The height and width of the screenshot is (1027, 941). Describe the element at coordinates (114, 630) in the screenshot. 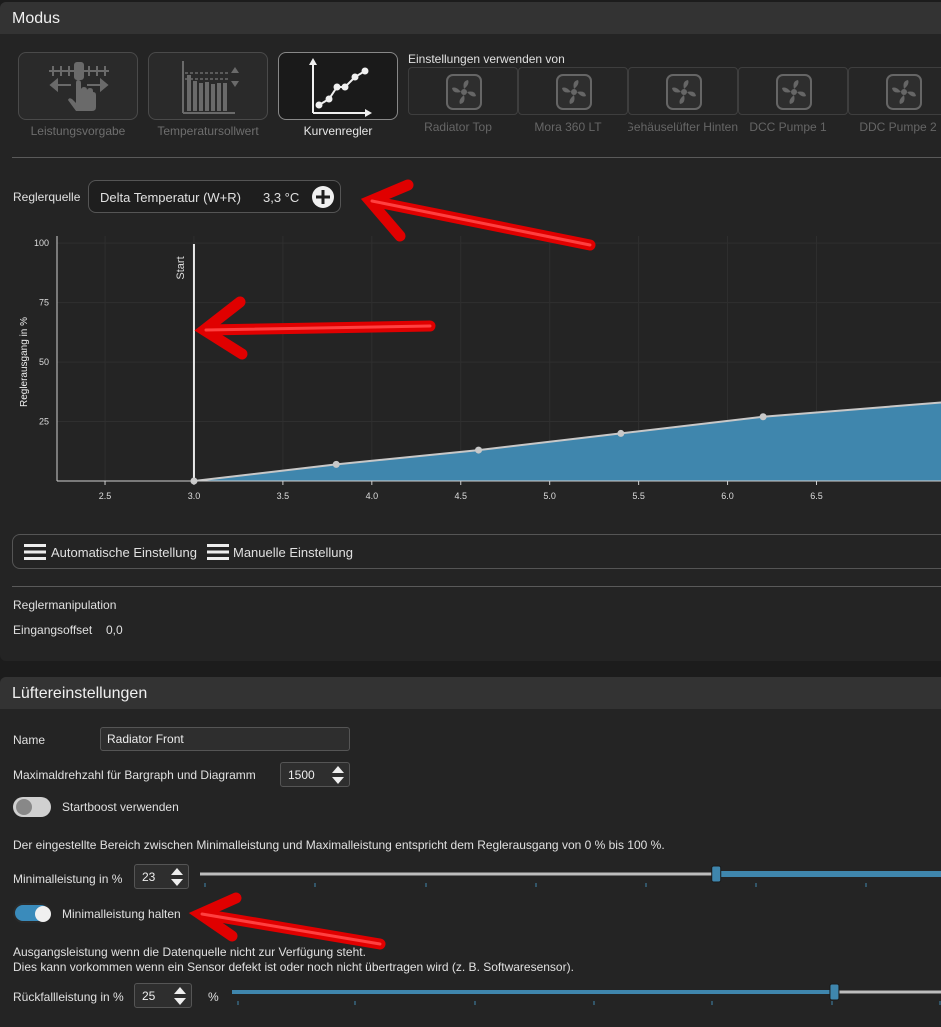

I see `input-offset-value: 0,0` at that location.